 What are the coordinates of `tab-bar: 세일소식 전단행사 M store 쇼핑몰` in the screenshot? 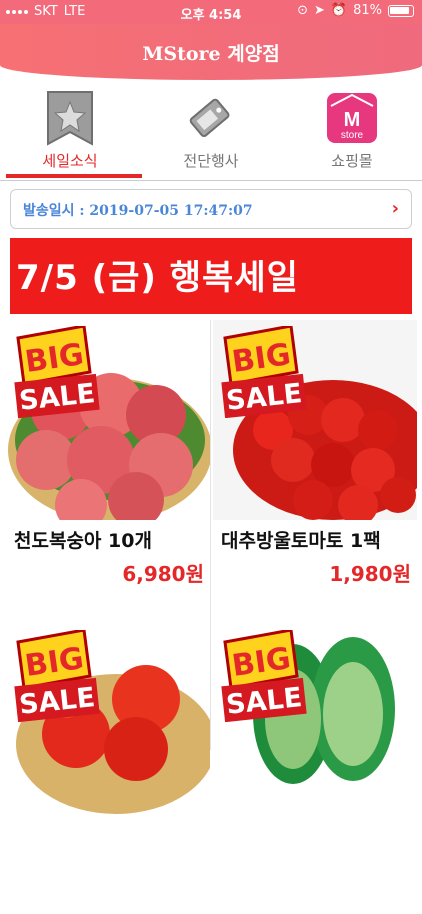 It's located at (211, 132).